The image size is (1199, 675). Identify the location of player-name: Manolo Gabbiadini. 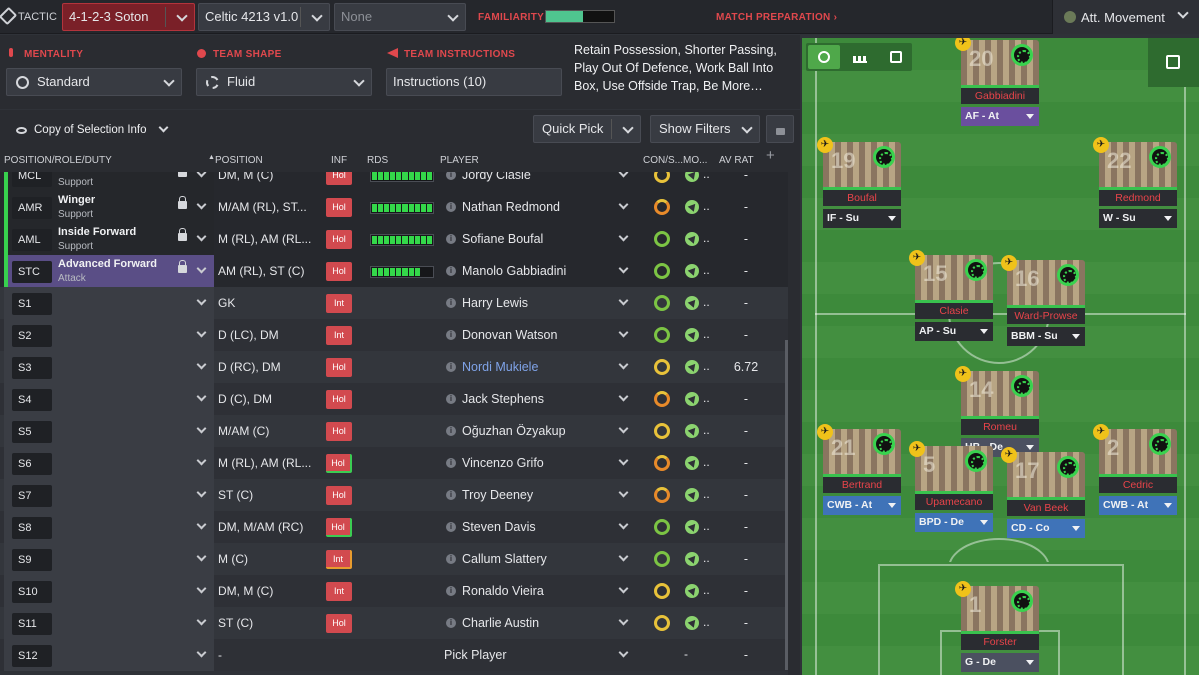
(514, 271).